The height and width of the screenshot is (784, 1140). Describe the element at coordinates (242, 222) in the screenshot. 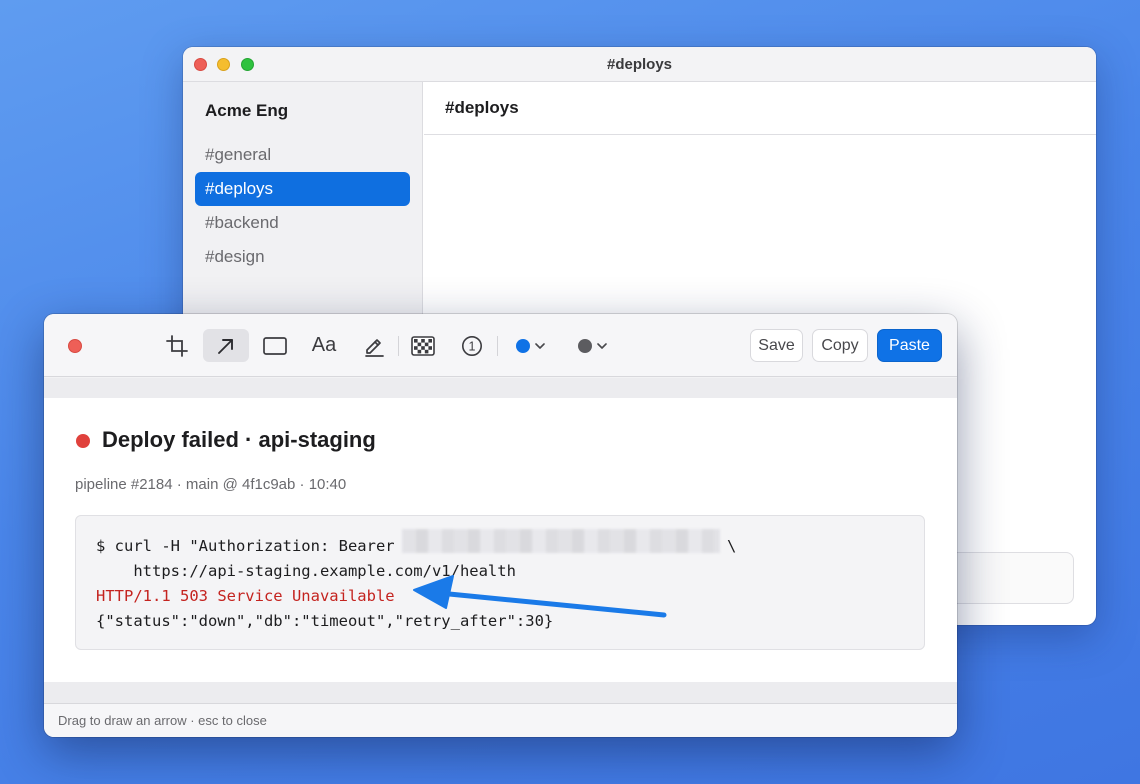

I see `sidebar-item-label: #backend` at that location.